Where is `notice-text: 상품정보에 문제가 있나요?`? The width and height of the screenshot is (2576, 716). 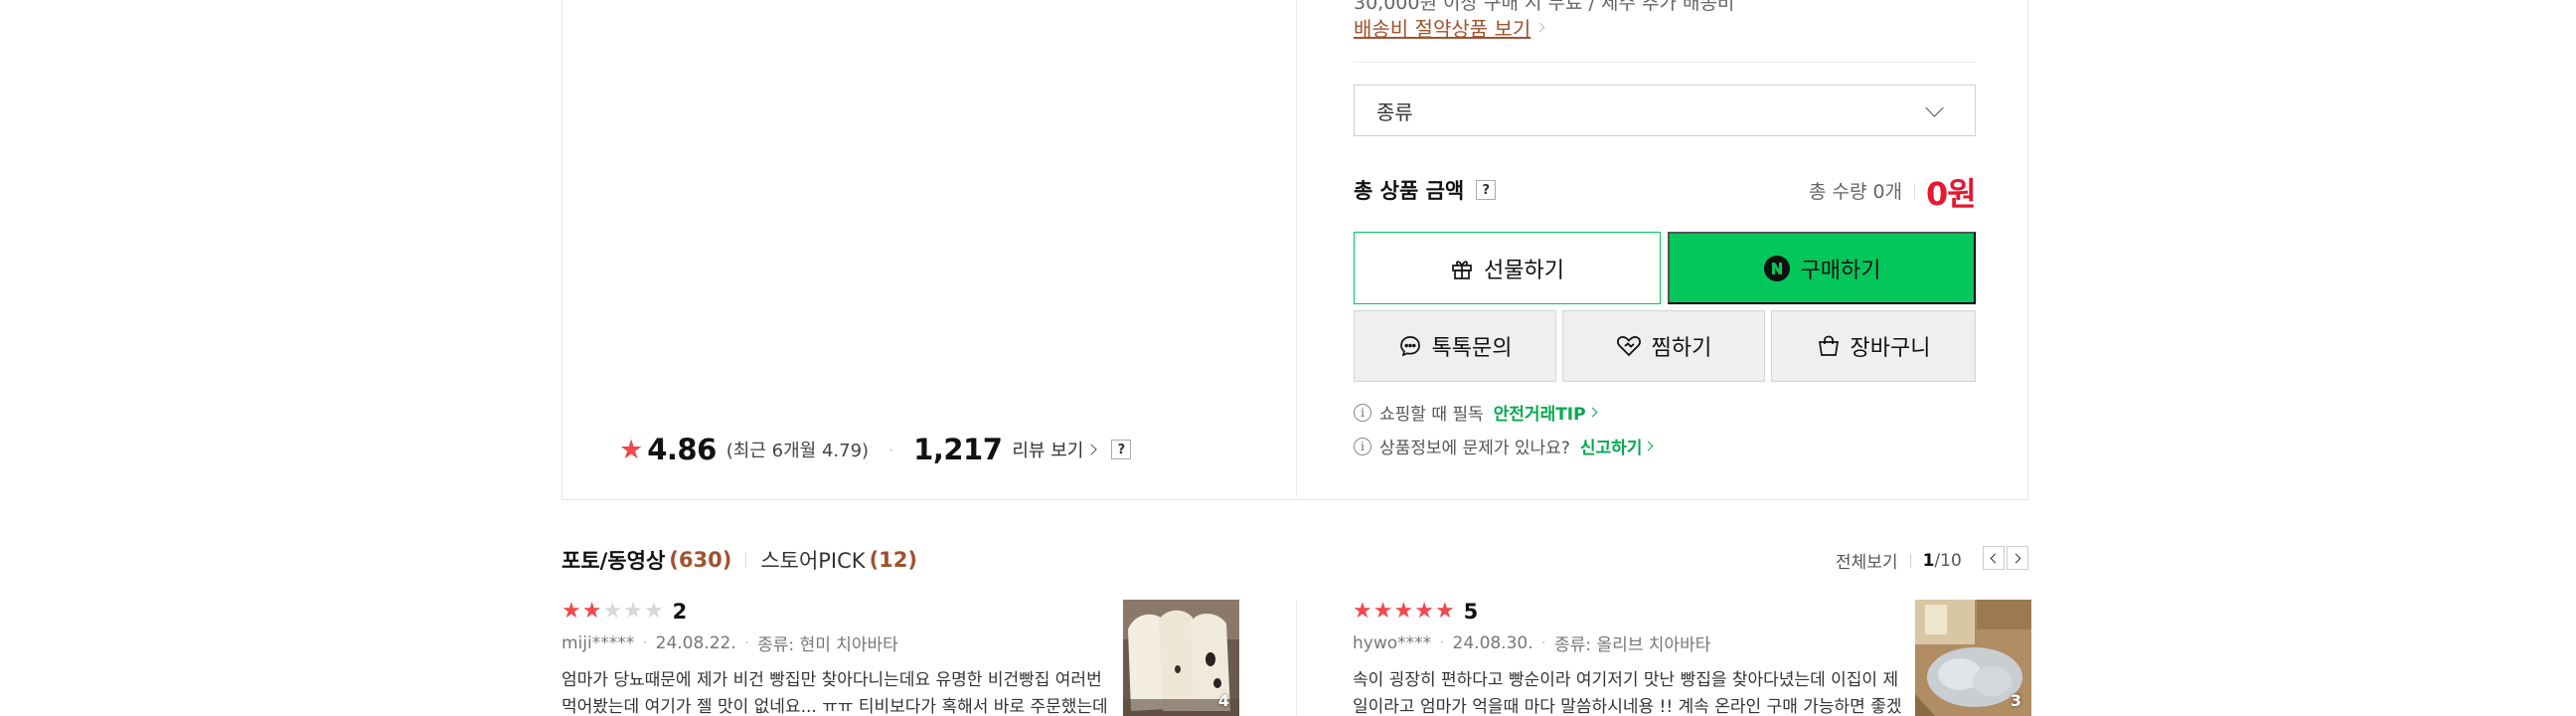
notice-text: 상품정보에 문제가 있나요? is located at coordinates (1474, 449).